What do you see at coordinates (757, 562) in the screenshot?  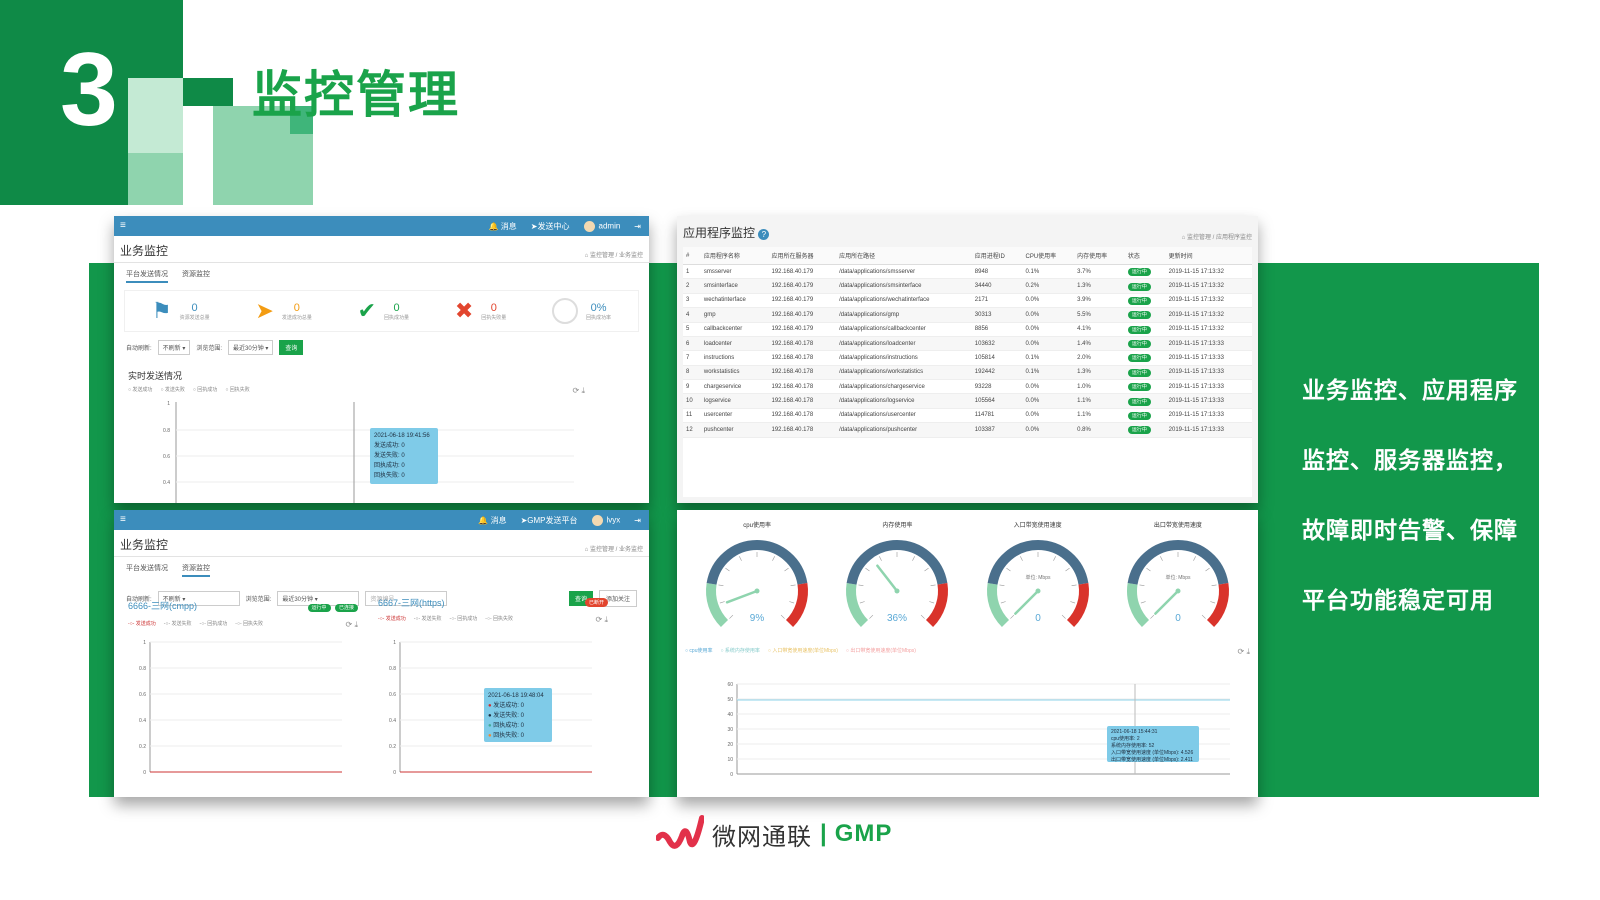 I see `gauge-band` at bounding box center [757, 562].